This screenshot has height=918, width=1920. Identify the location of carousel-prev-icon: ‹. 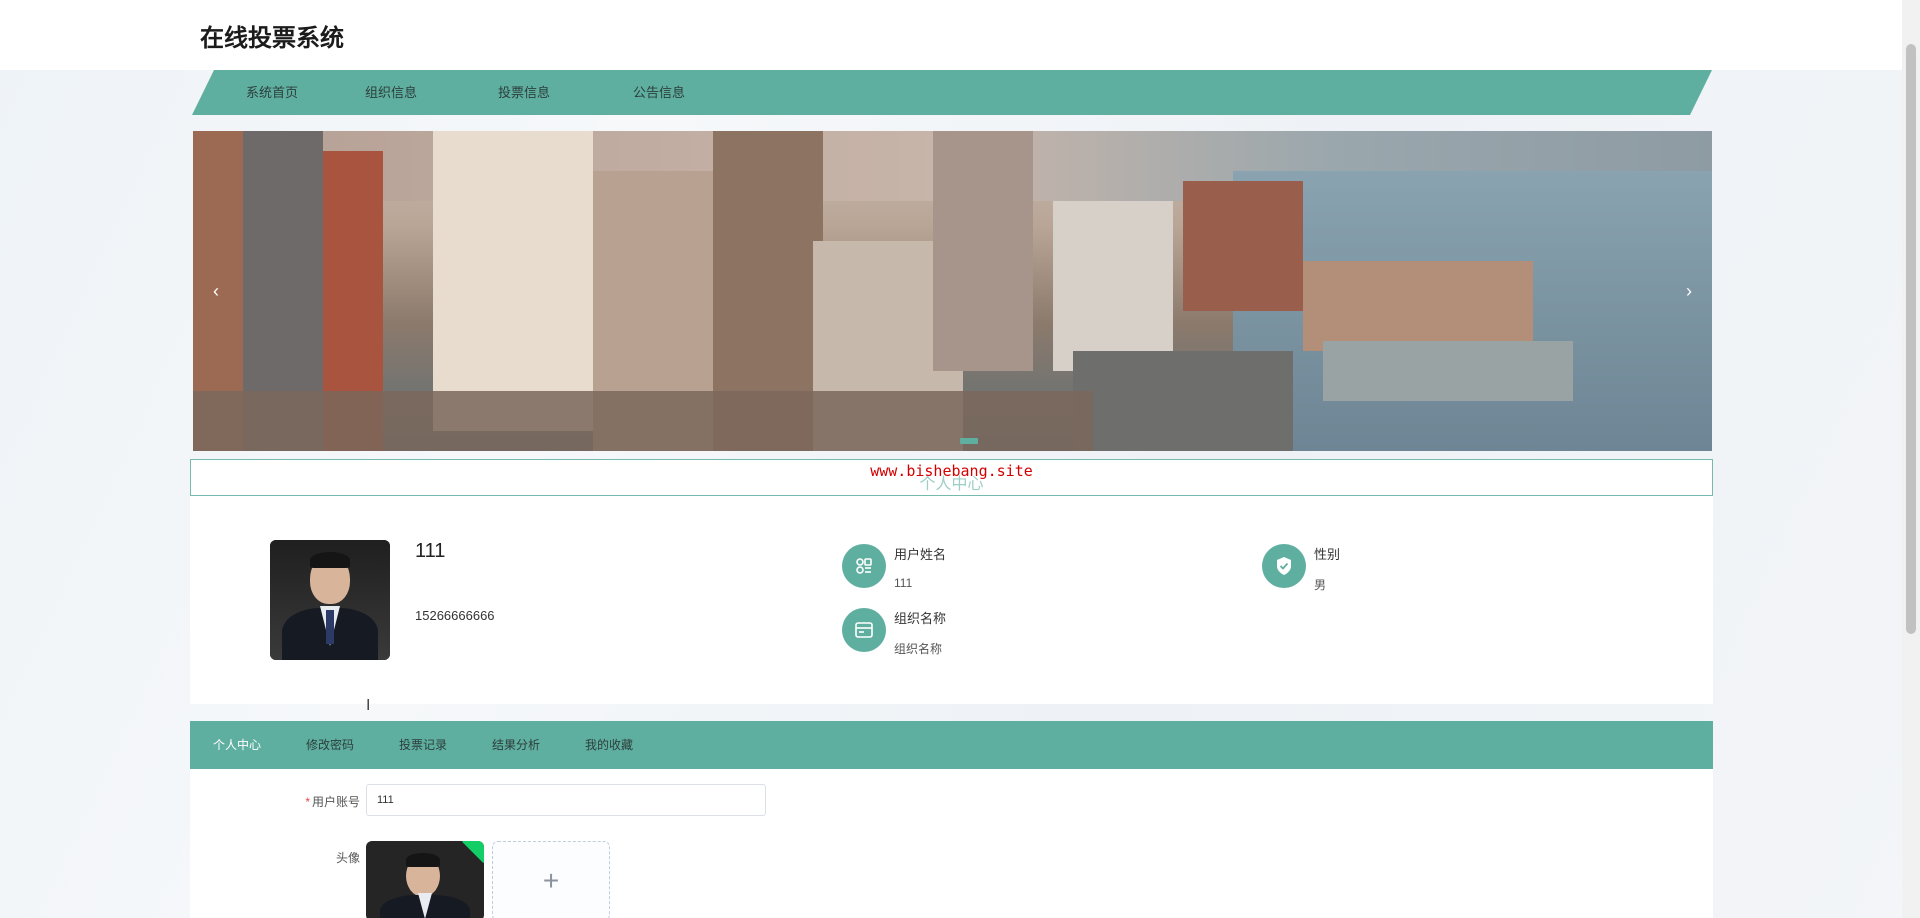
(216, 291).